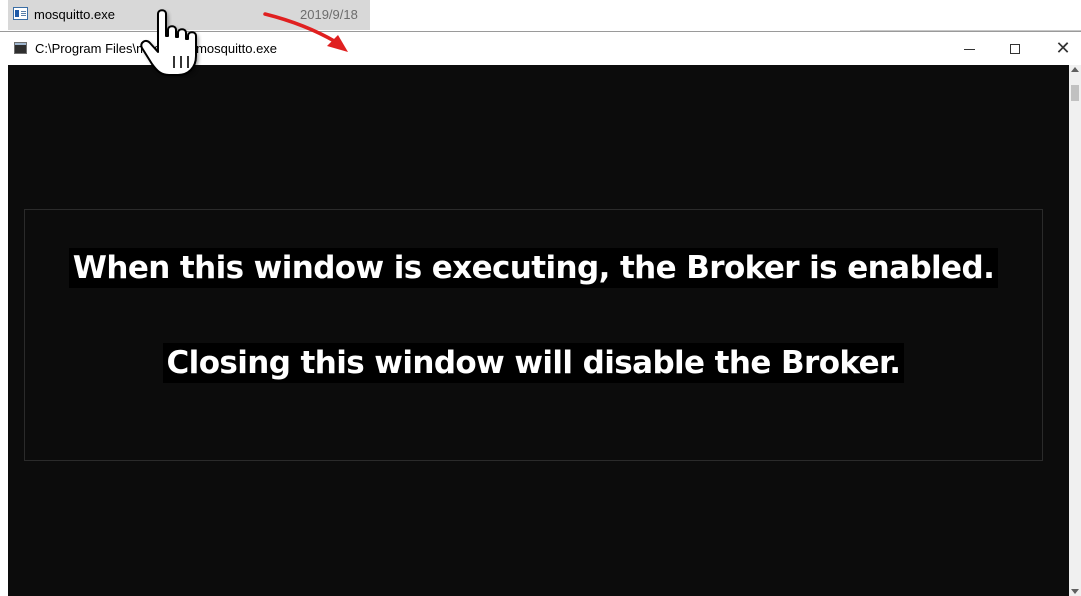 Image resolution: width=1081 pixels, height=596 pixels. Describe the element at coordinates (1075, 93) in the screenshot. I see `scroll-thumb` at that location.